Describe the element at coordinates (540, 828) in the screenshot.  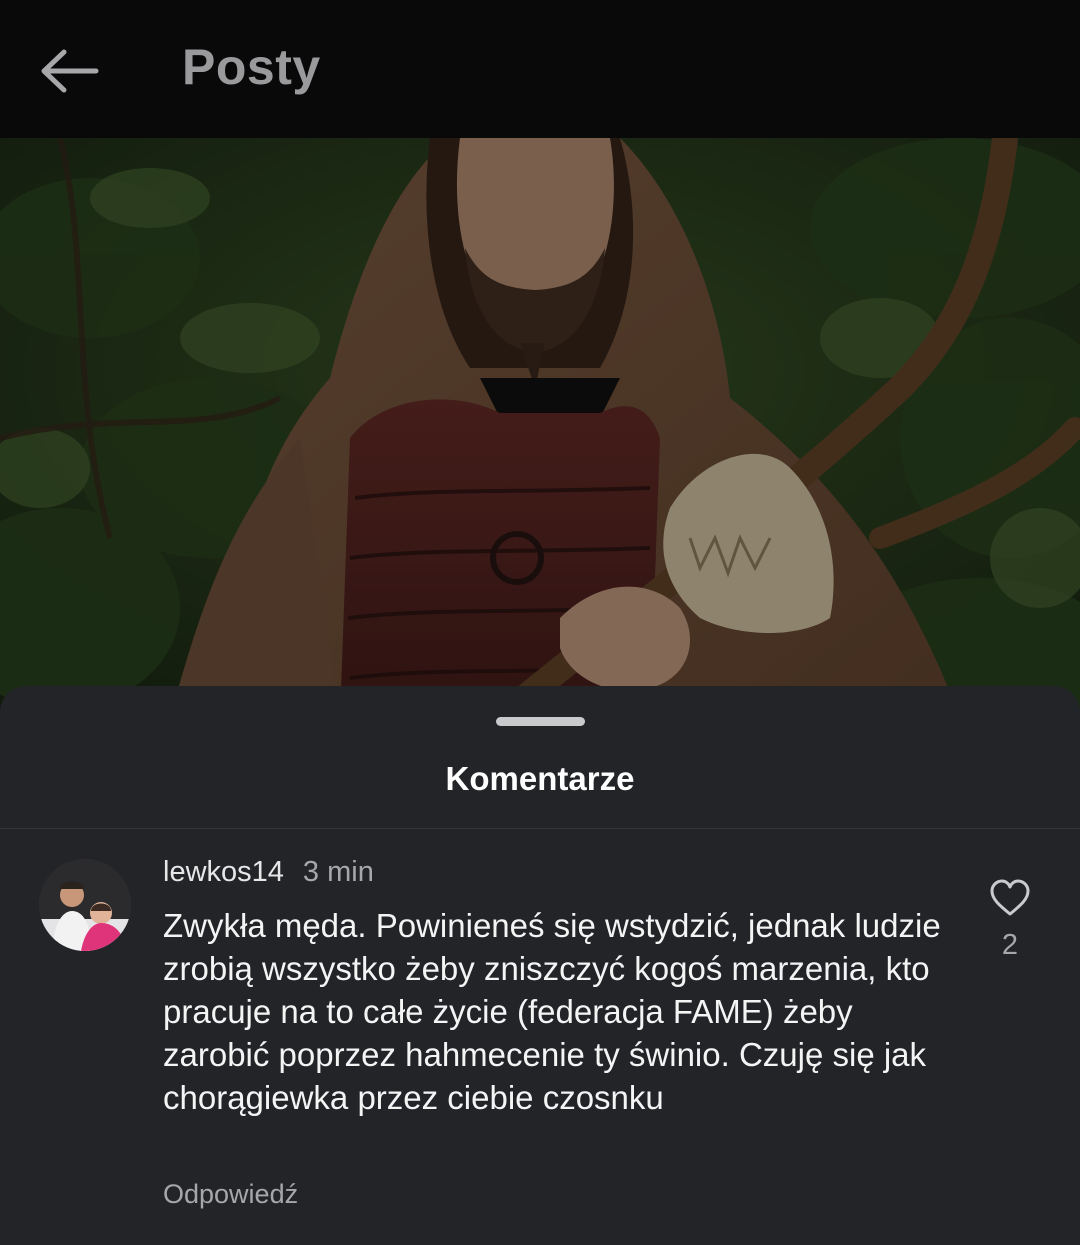
I see `divider` at that location.